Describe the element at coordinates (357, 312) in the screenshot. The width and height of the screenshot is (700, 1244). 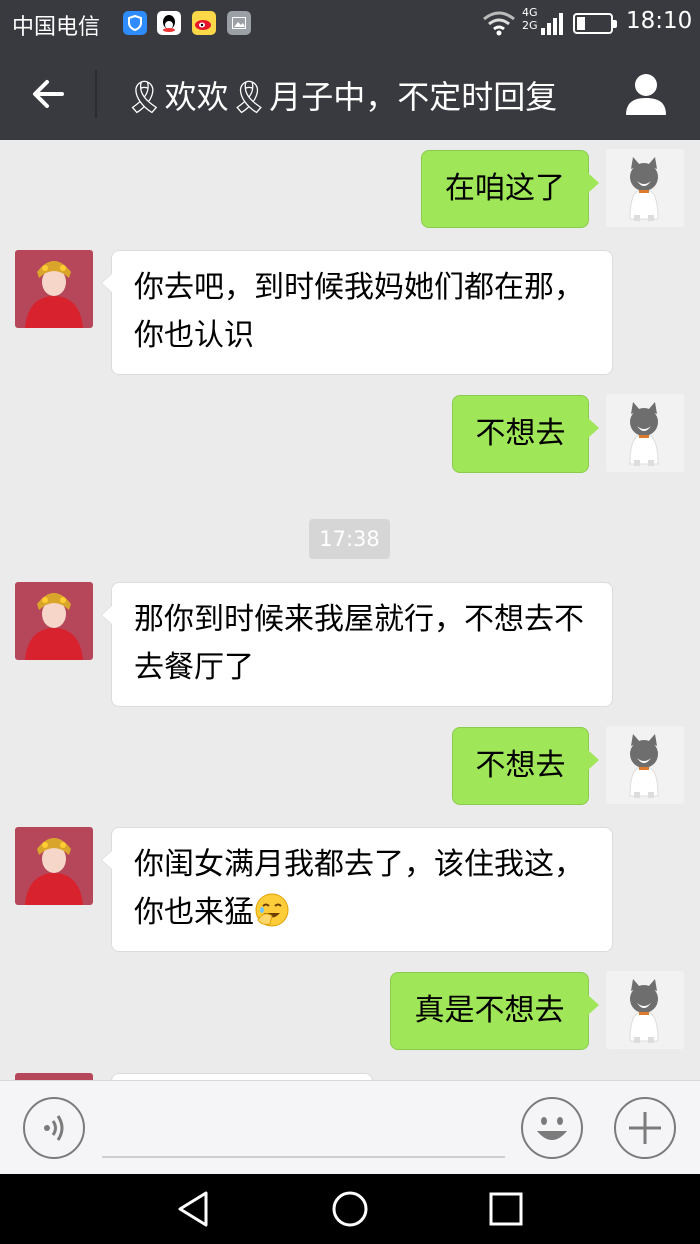
I see `incoming-message: 你去吧，到时候我妈她们都在那， 你也认识` at that location.